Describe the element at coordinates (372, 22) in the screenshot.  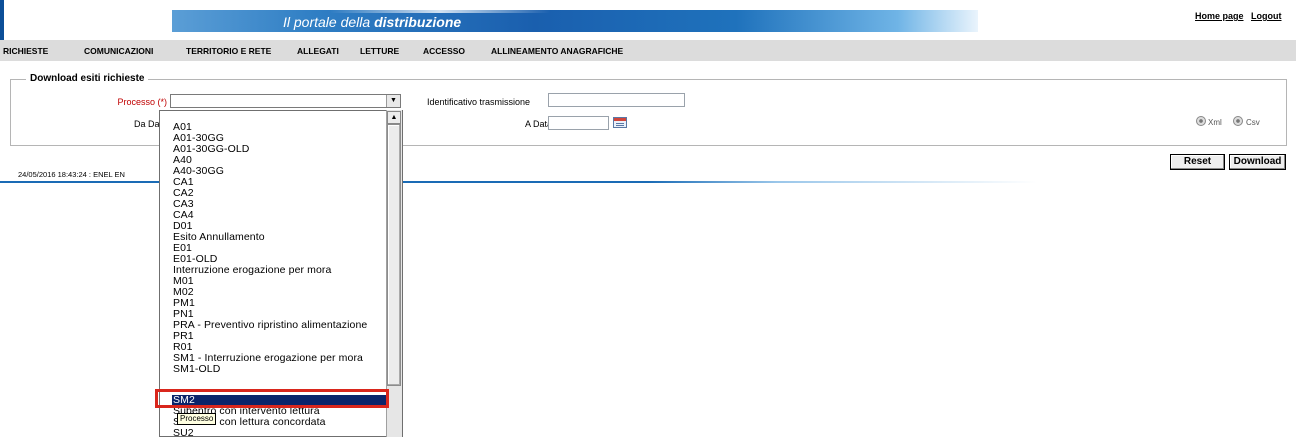
I see `portal-title: Il portale della distribuzione` at that location.